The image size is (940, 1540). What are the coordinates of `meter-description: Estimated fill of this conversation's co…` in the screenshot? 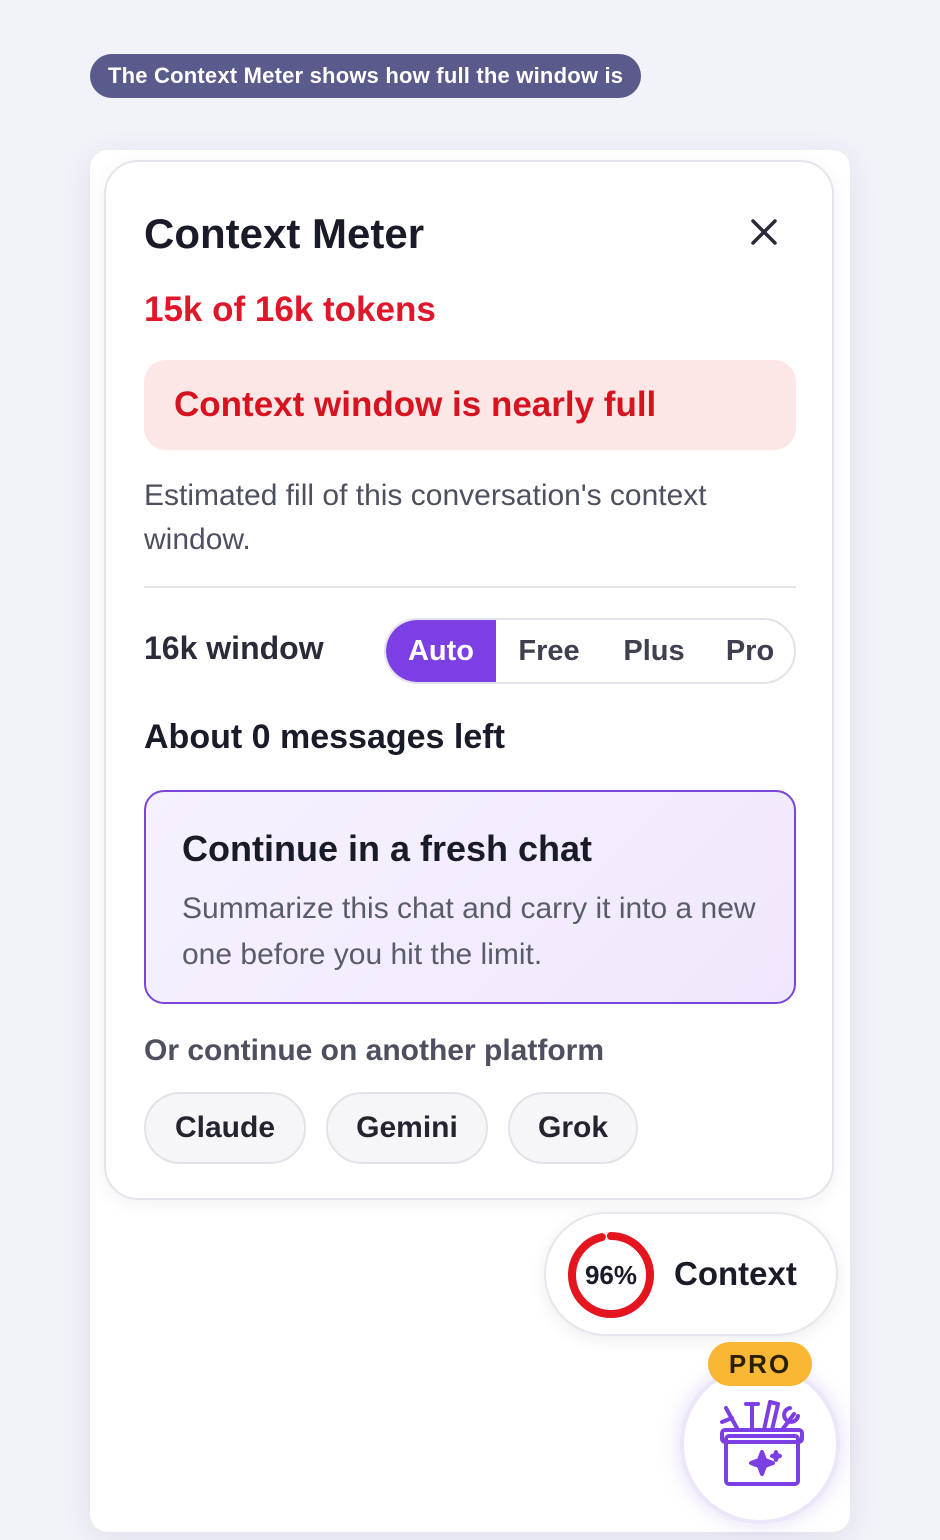 It's located at (425, 517).